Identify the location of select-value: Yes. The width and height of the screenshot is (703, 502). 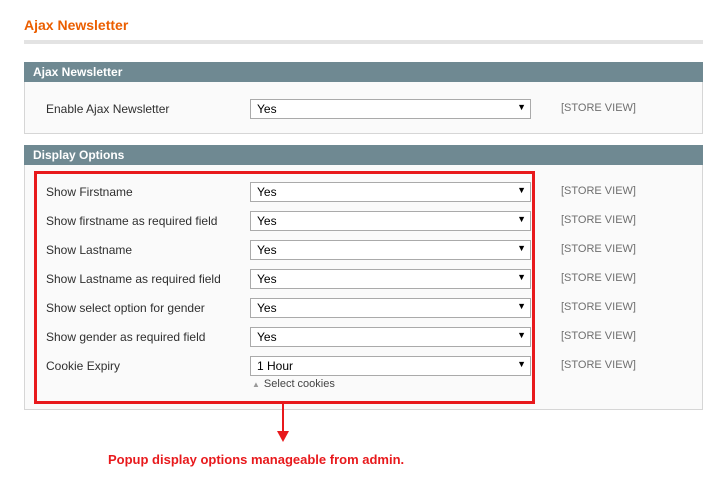
(267, 109).